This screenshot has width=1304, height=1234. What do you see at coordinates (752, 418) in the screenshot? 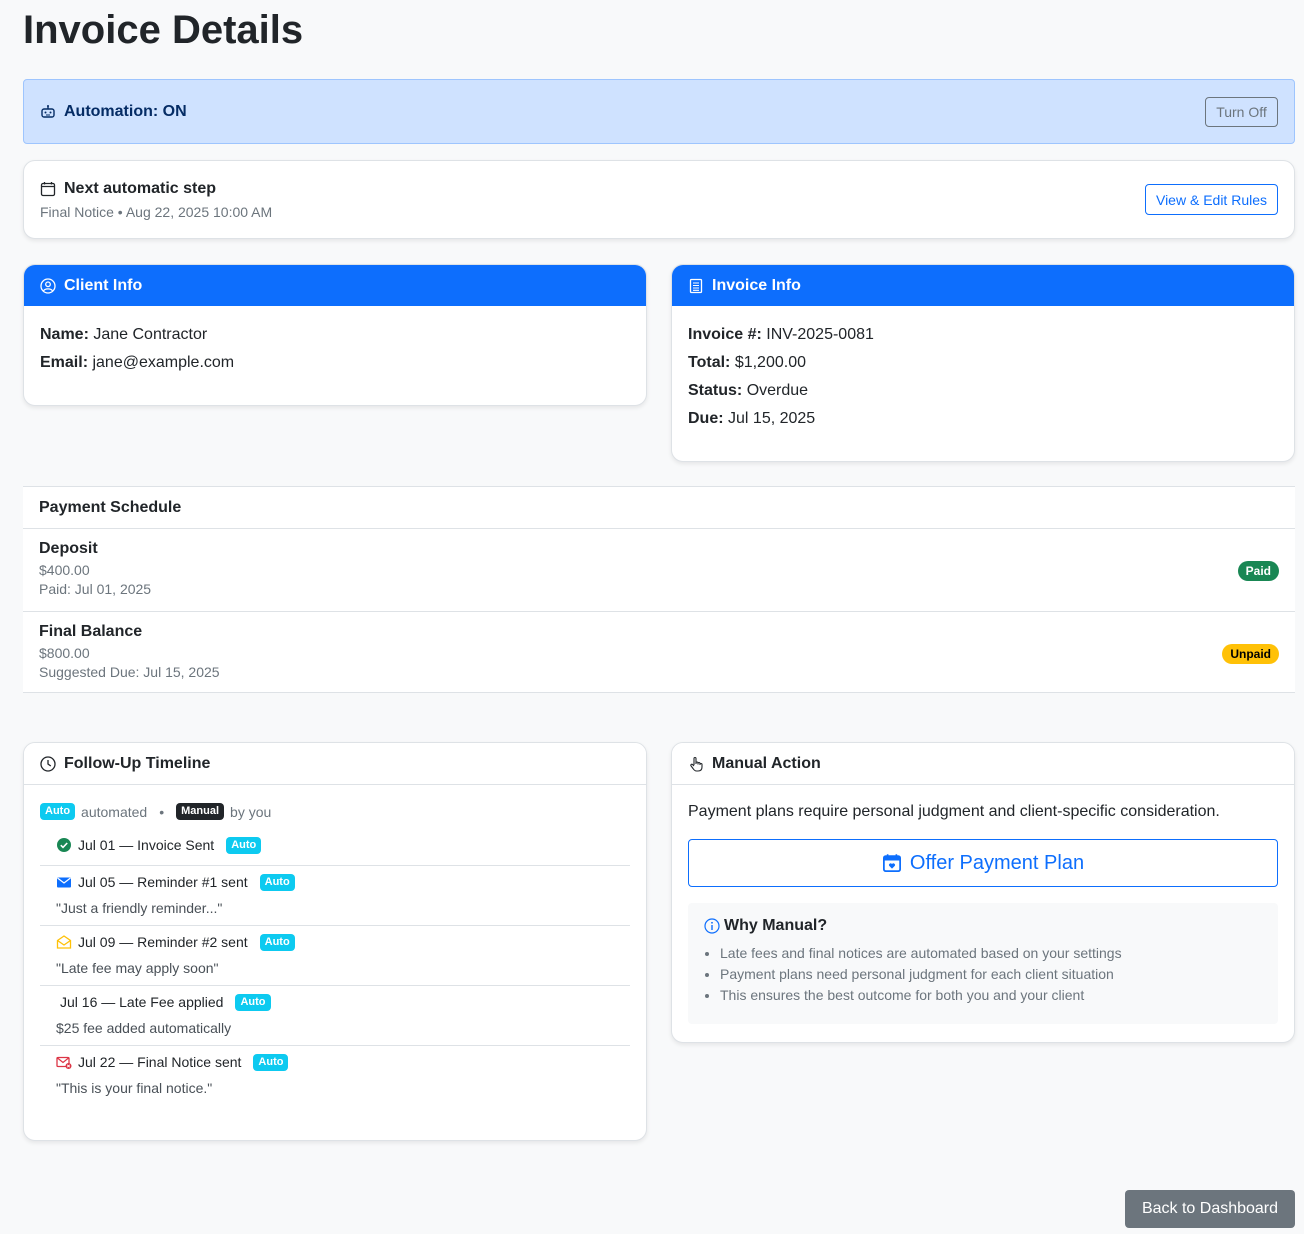
I see `invoice-due: Due: Jul 15, 2025` at bounding box center [752, 418].